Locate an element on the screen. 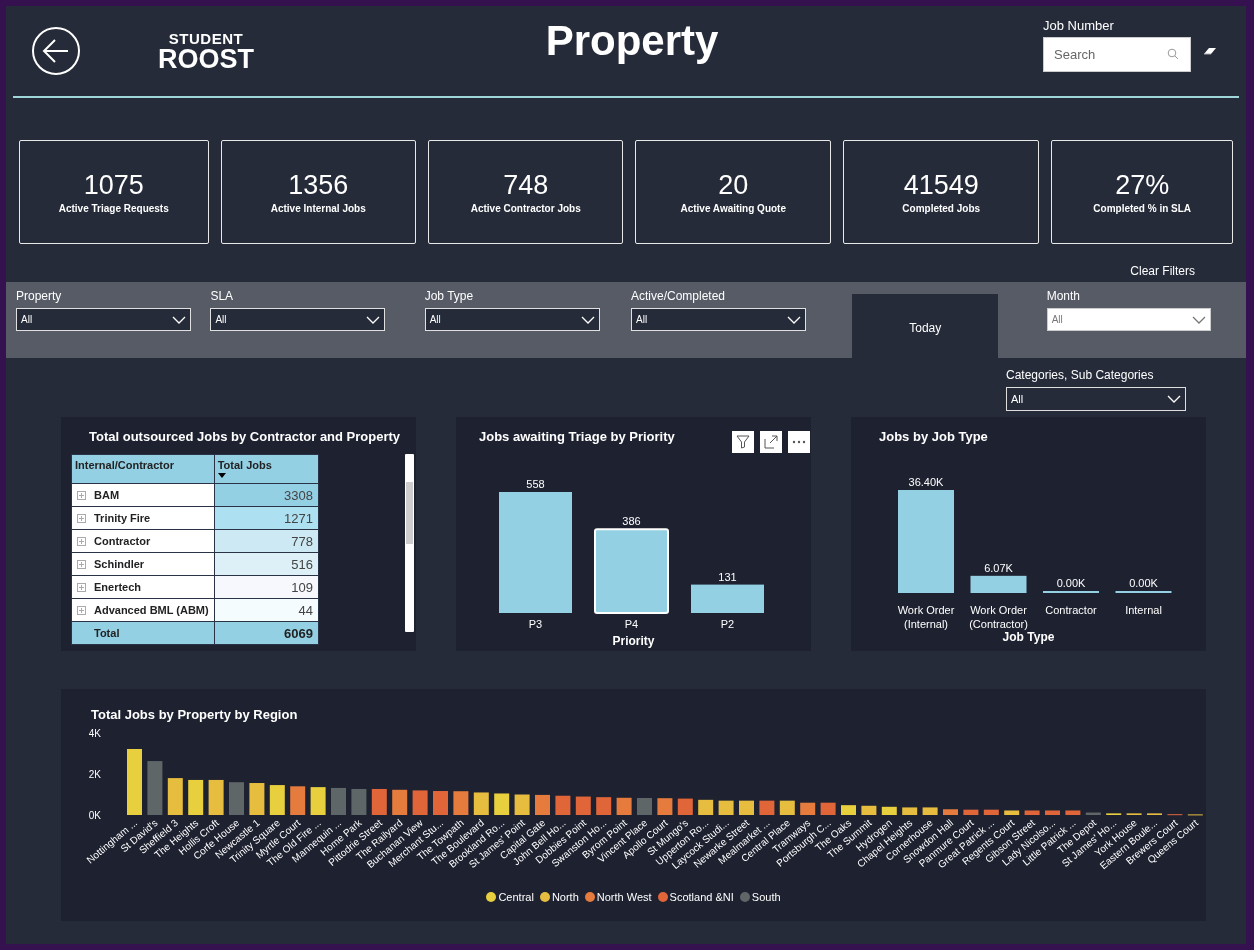 Image resolution: width=1254 pixels, height=950 pixels. kpi-value: 1075 is located at coordinates (113, 185).